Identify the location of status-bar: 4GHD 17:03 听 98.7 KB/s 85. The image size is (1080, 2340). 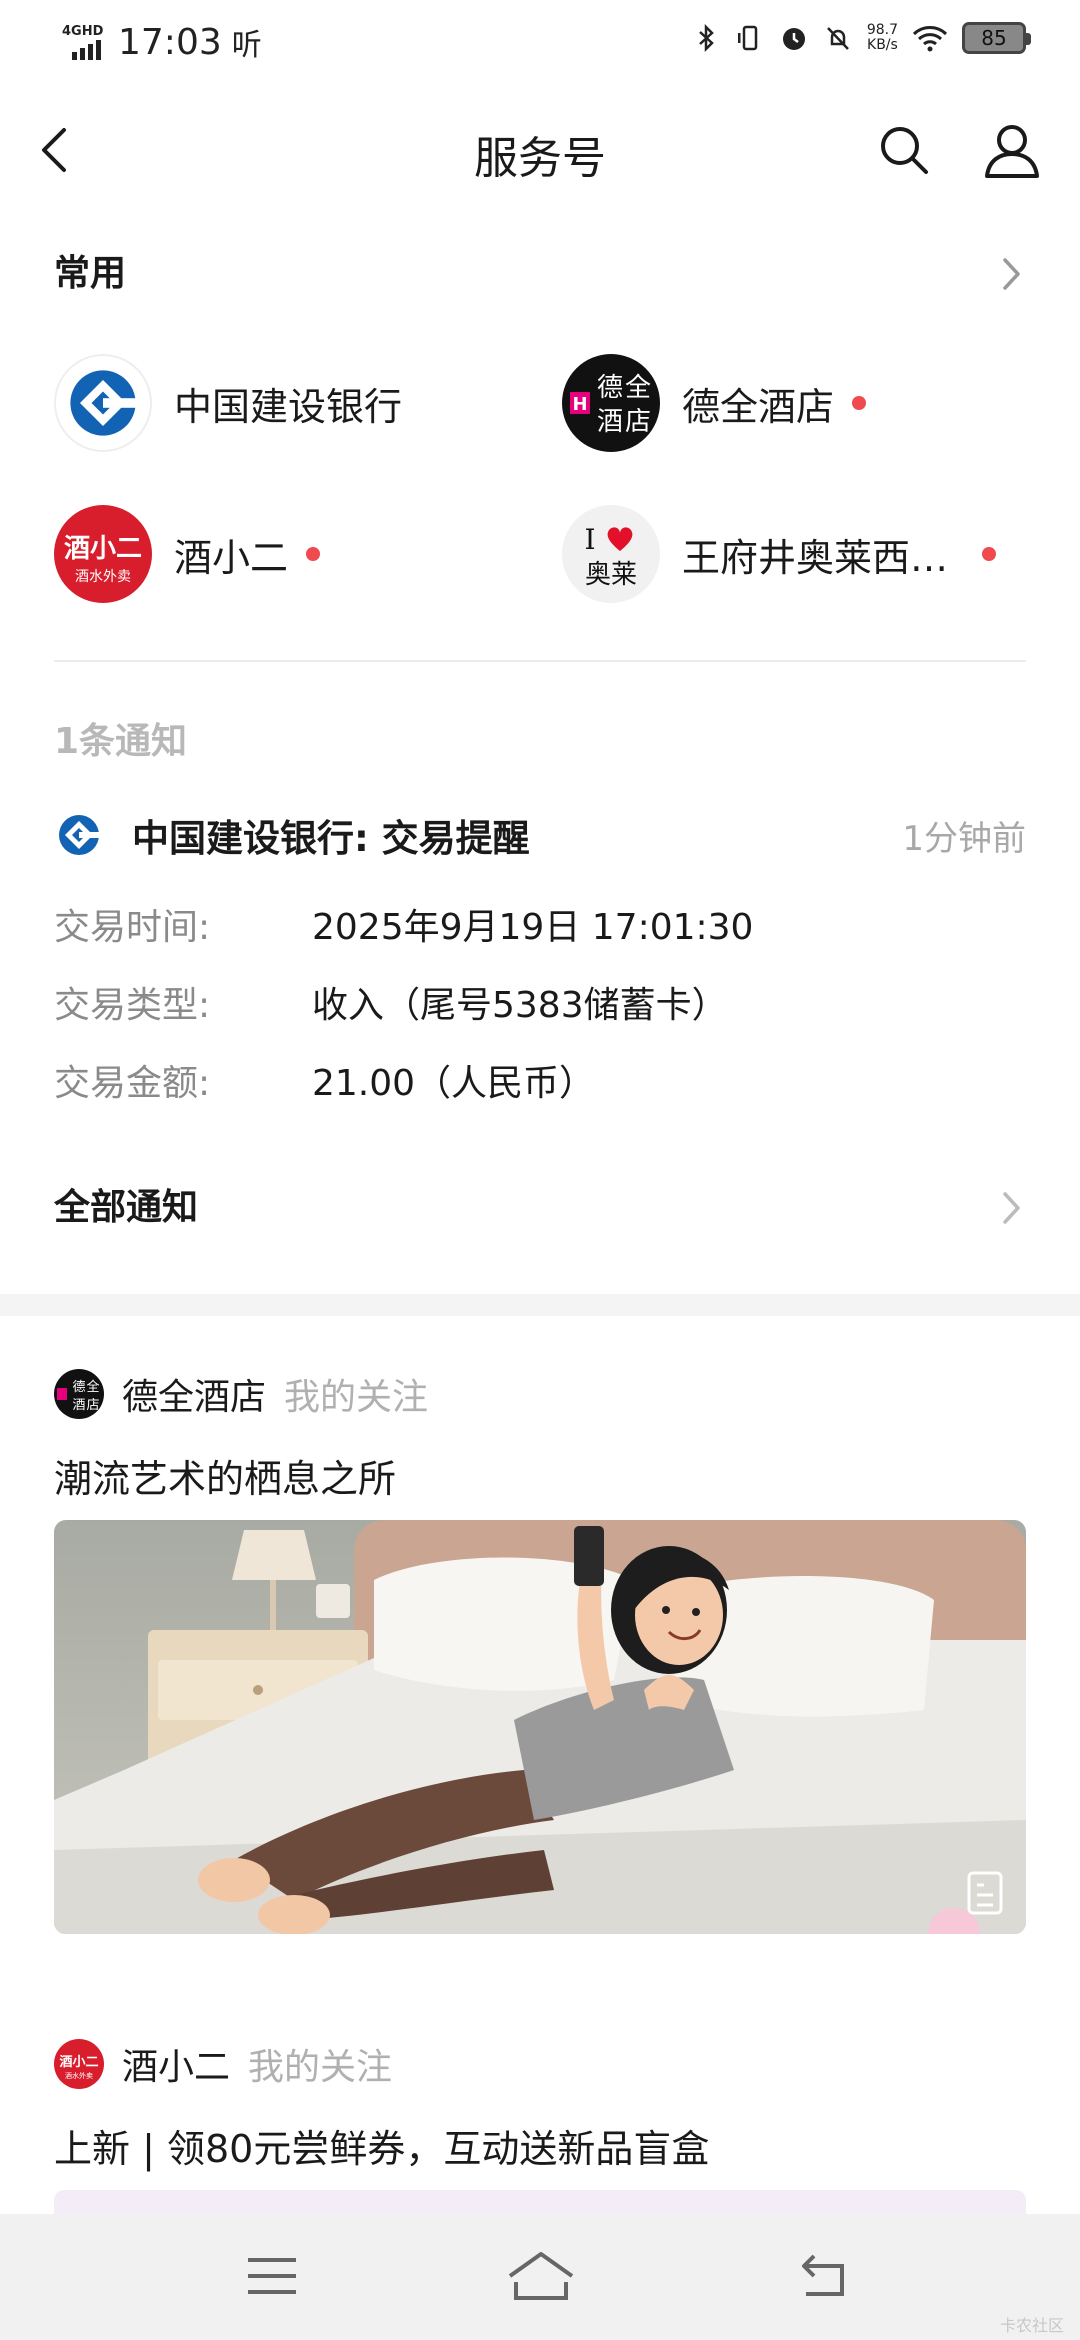
(540, 42).